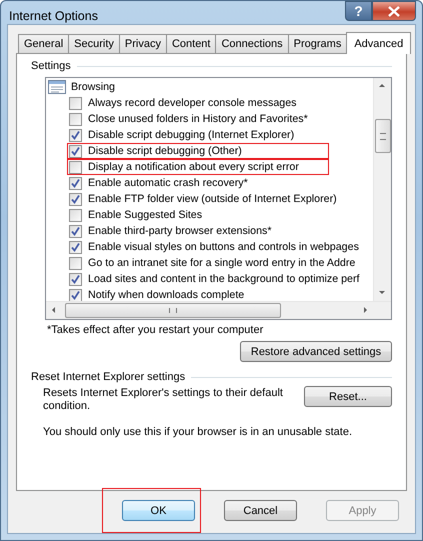 Image resolution: width=423 pixels, height=541 pixels. I want to click on group-label: Settings, so click(51, 66).